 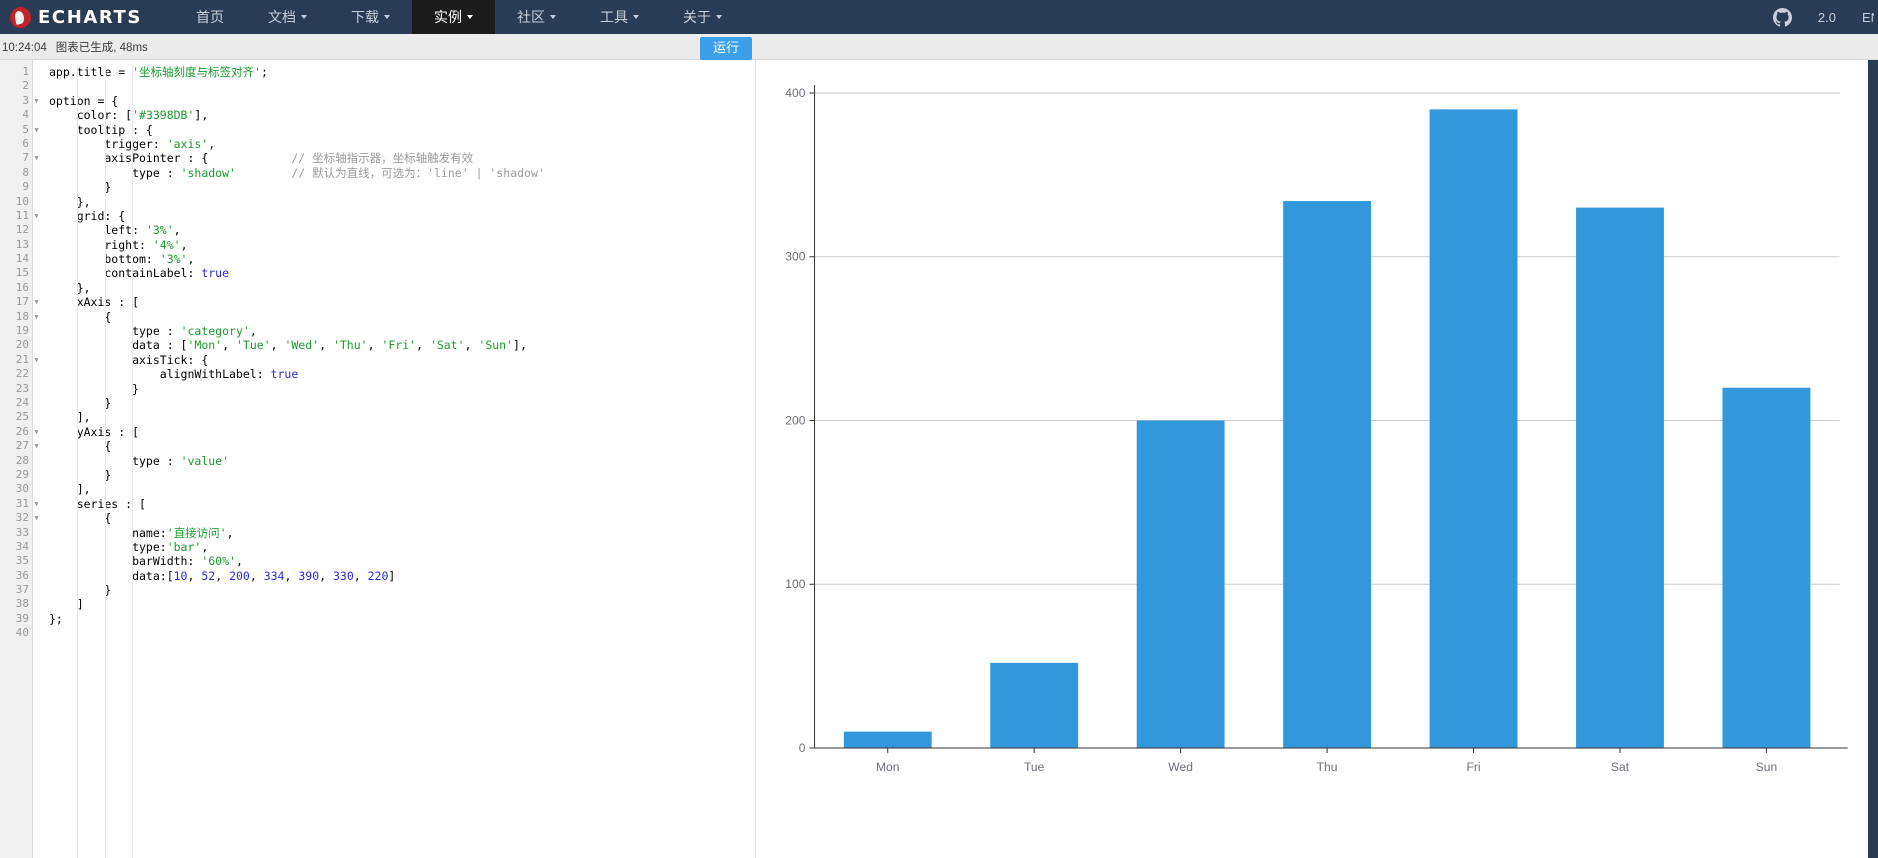 What do you see at coordinates (1782, 17) in the screenshot?
I see `github-icon` at bounding box center [1782, 17].